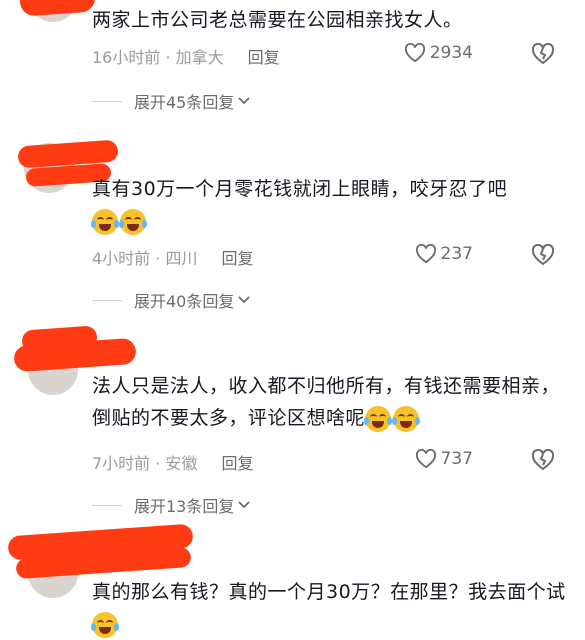 The width and height of the screenshot is (585, 640). I want to click on like-button: 737, so click(444, 459).